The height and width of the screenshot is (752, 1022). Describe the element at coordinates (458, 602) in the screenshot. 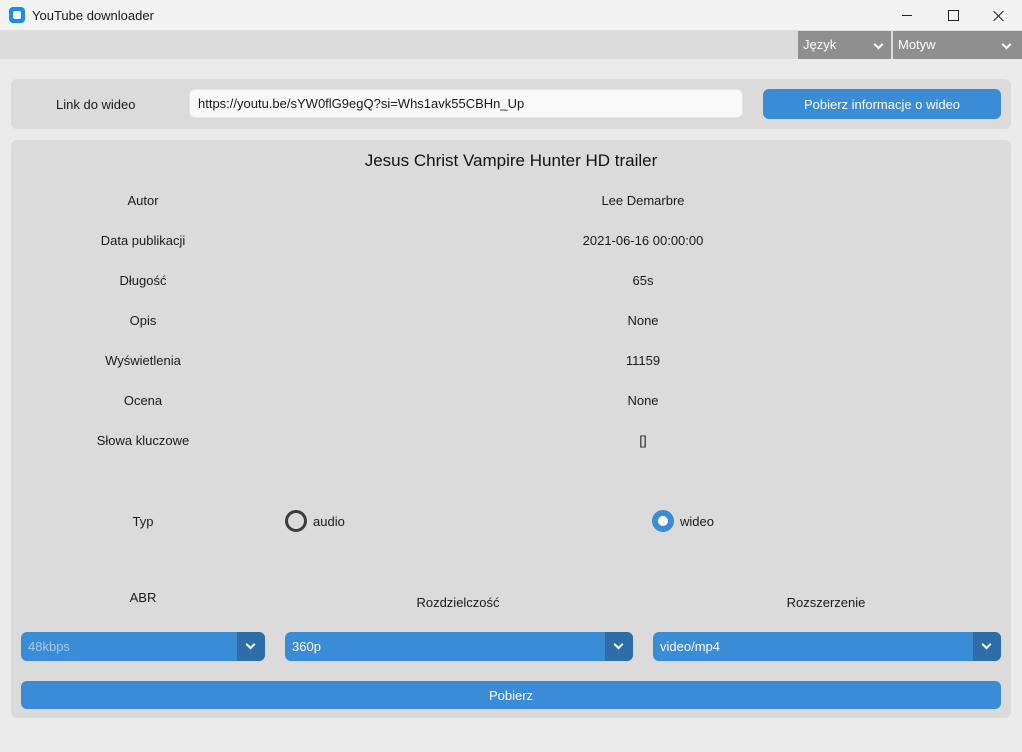

I see `resolution-label: Rozdzielczość` at that location.